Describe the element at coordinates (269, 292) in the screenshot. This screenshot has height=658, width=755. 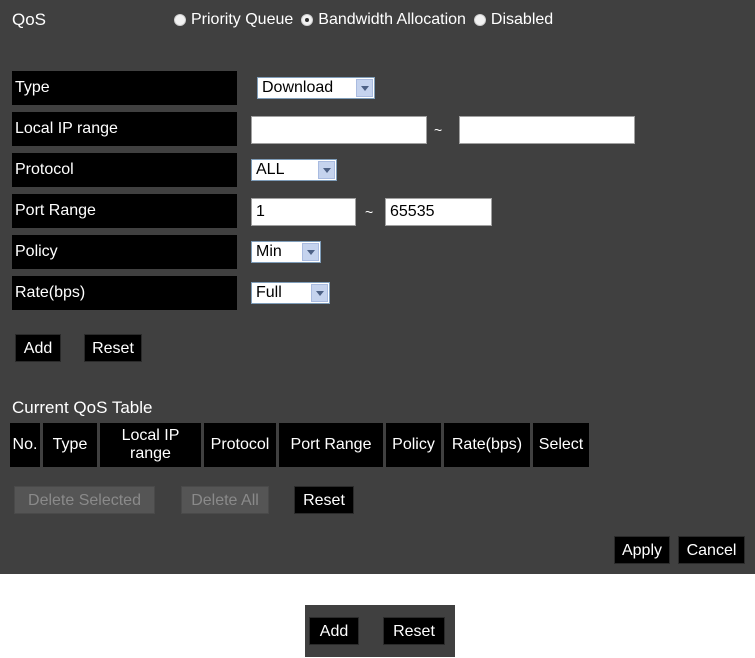
I see `rate-select-value: Full` at that location.